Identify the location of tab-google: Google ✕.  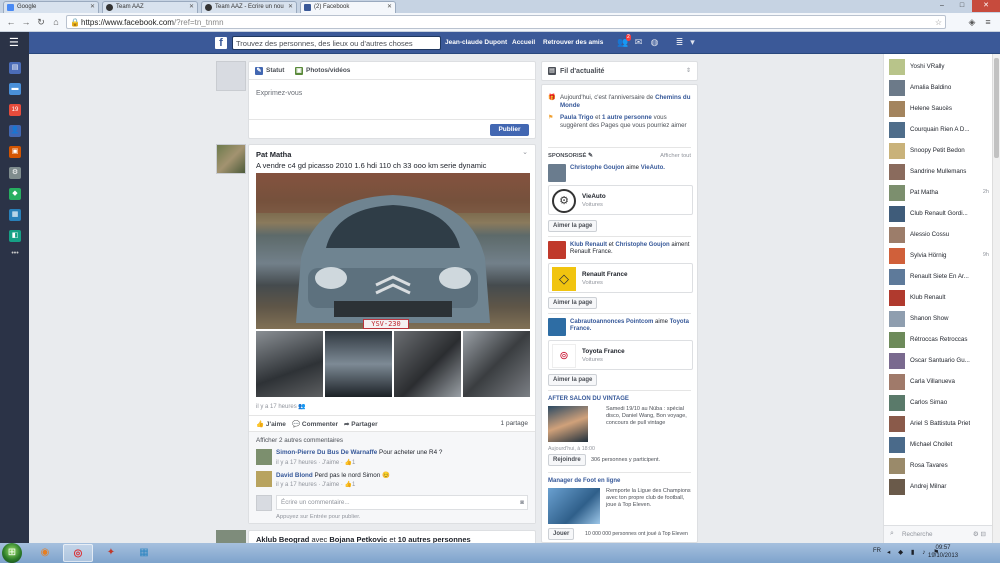
(51, 7).